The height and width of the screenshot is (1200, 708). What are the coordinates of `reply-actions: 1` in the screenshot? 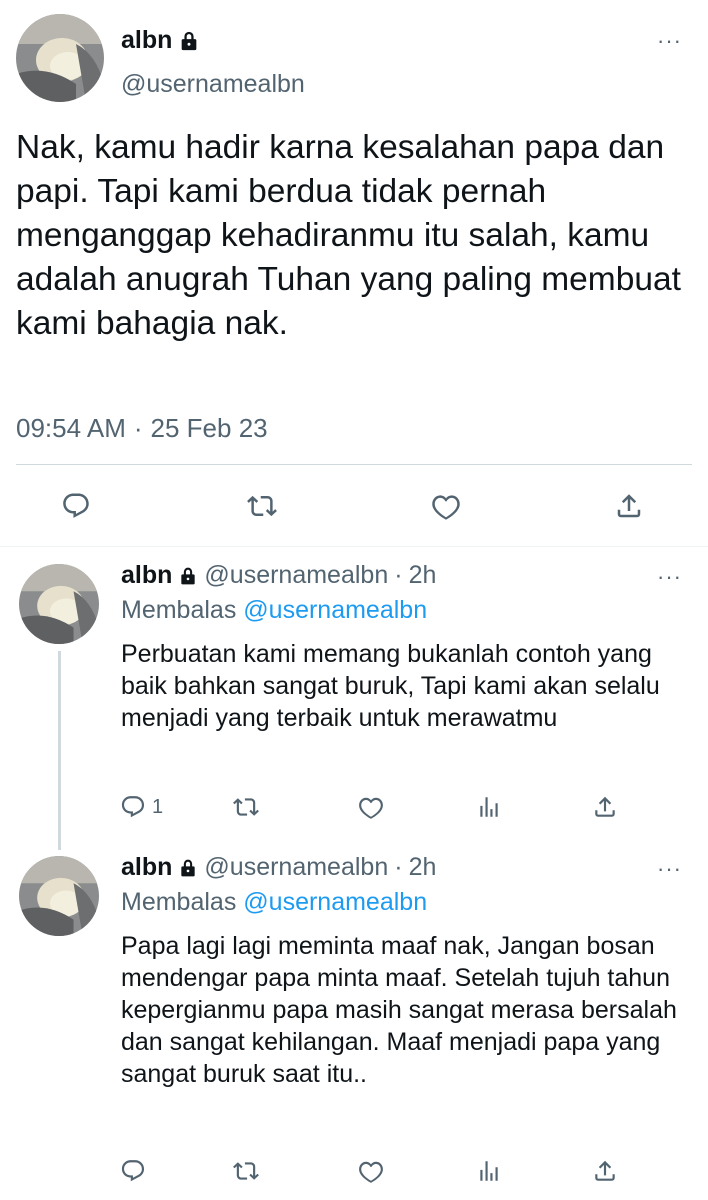 It's located at (354, 807).